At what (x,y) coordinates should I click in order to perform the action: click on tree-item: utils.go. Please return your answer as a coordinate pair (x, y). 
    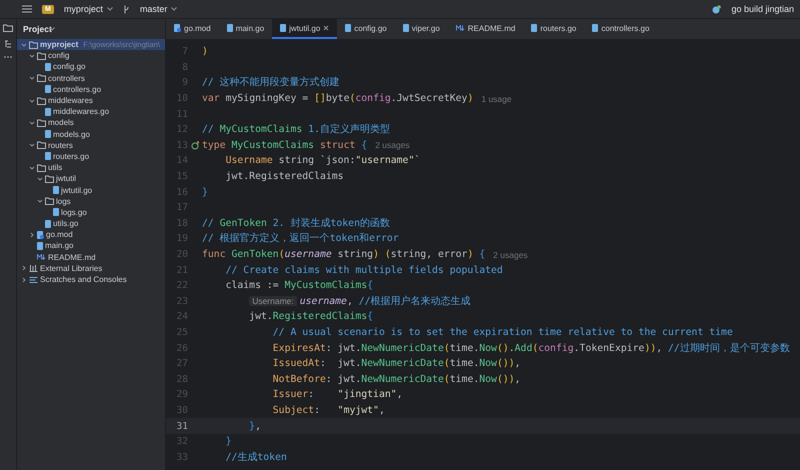
    Looking at the image, I should click on (91, 224).